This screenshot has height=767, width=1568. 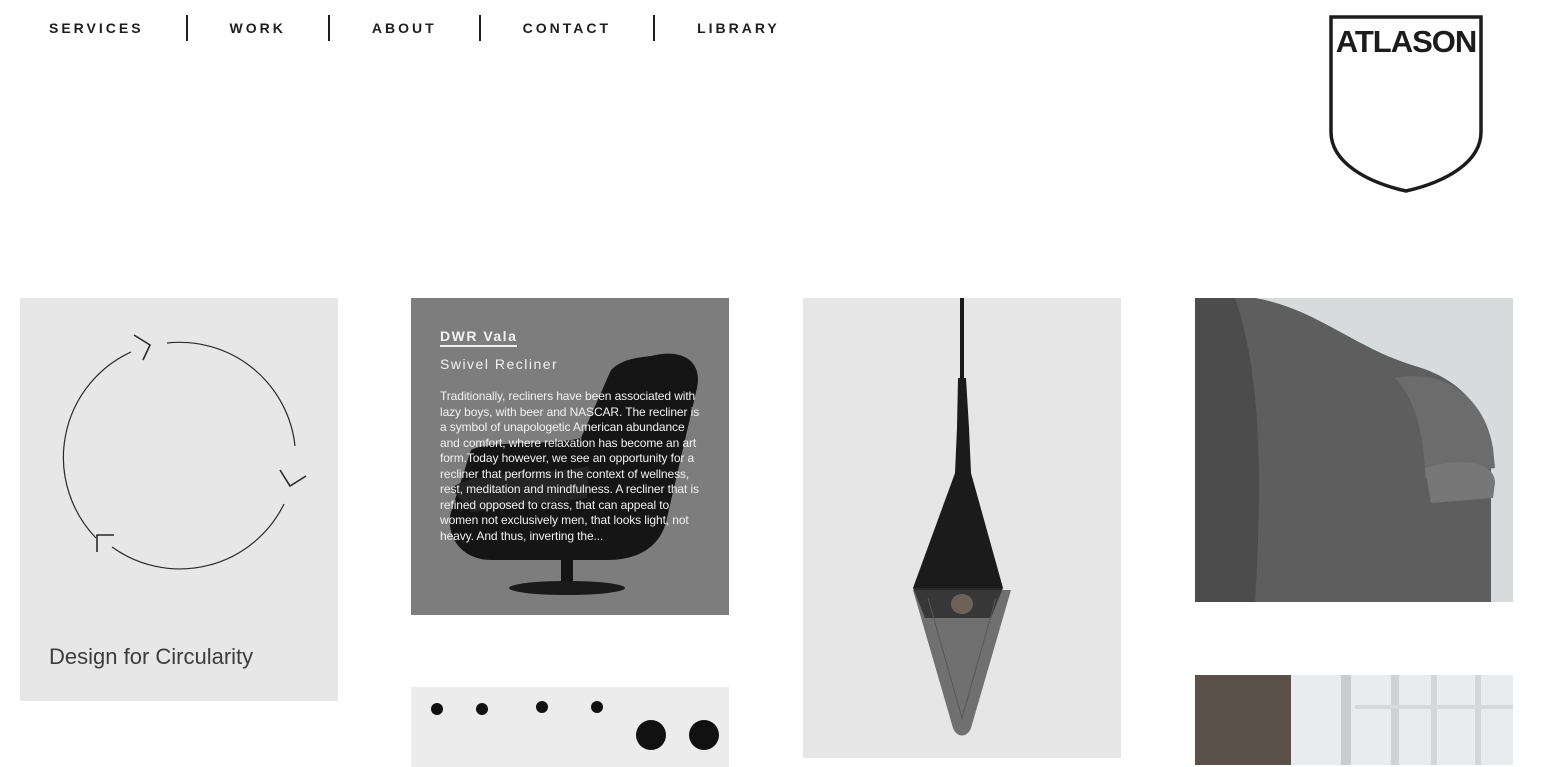 What do you see at coordinates (151, 656) in the screenshot?
I see `tile-caption: Design for Circularity` at bounding box center [151, 656].